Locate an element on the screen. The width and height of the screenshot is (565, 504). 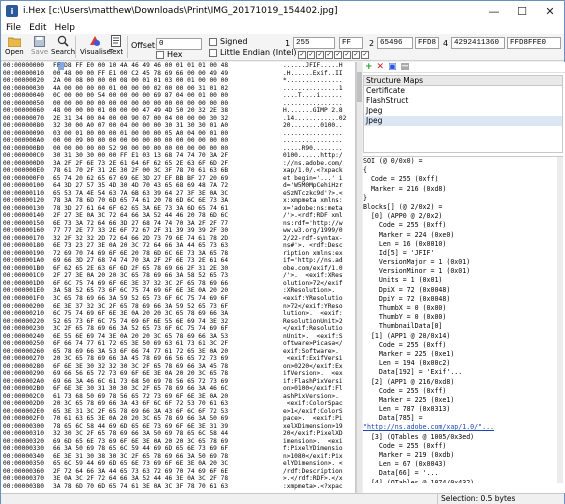
row-ascii: n>72</exif:YReso is located at coordinates (318, 307).